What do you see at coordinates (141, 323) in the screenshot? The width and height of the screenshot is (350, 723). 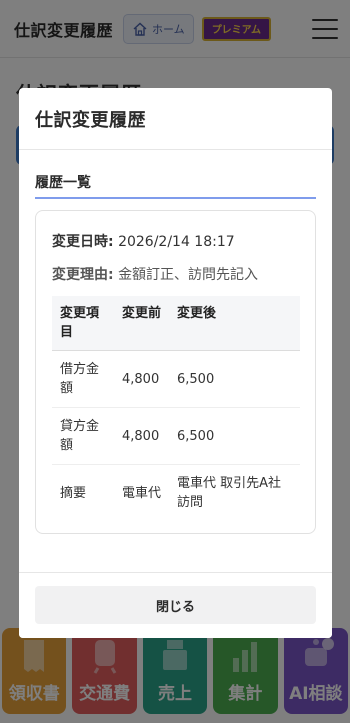 I see `header-before: 変更前` at bounding box center [141, 323].